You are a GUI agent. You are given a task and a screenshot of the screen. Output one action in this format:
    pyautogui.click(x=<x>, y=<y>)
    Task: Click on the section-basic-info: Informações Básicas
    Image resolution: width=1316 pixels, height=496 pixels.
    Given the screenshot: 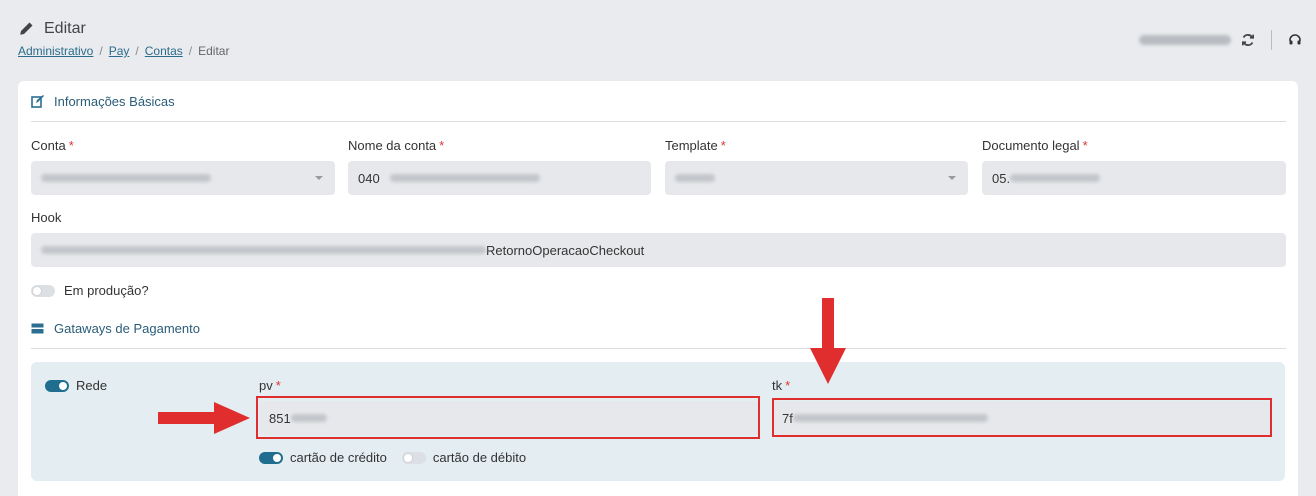 What is the action you would take?
    pyautogui.click(x=103, y=101)
    